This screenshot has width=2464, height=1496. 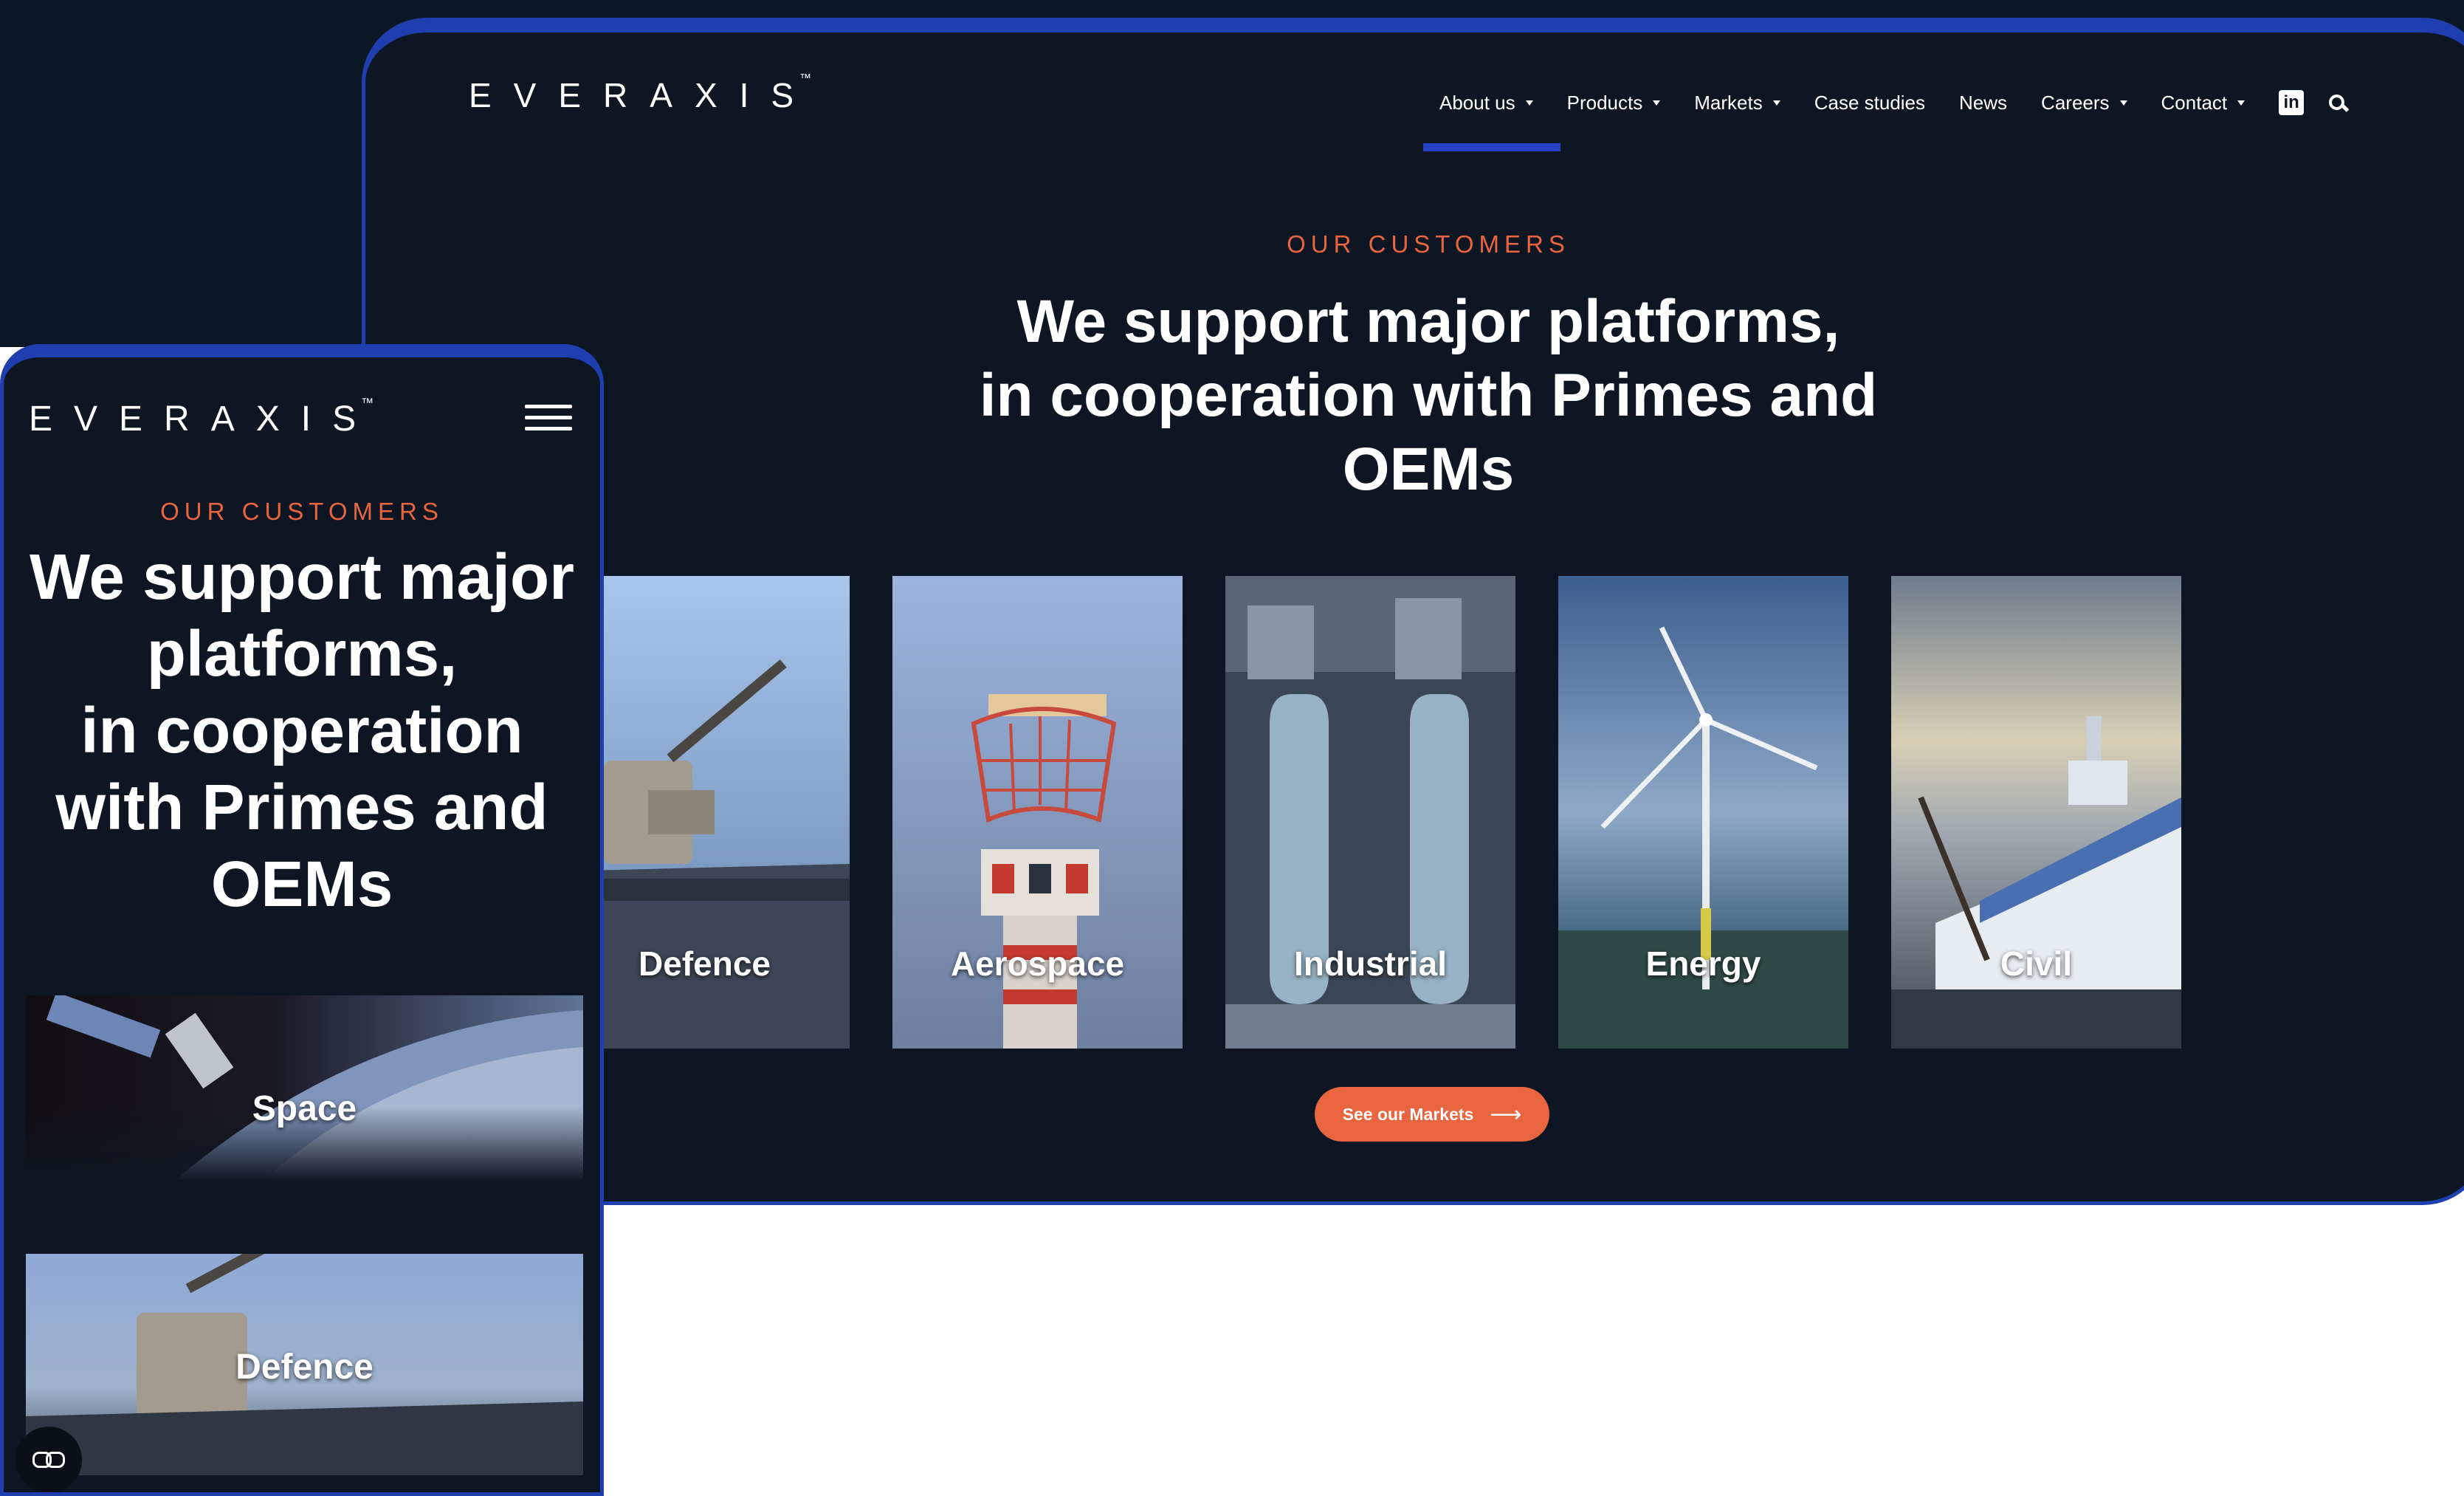 I want to click on linkedin-icon: in, so click(x=2292, y=102).